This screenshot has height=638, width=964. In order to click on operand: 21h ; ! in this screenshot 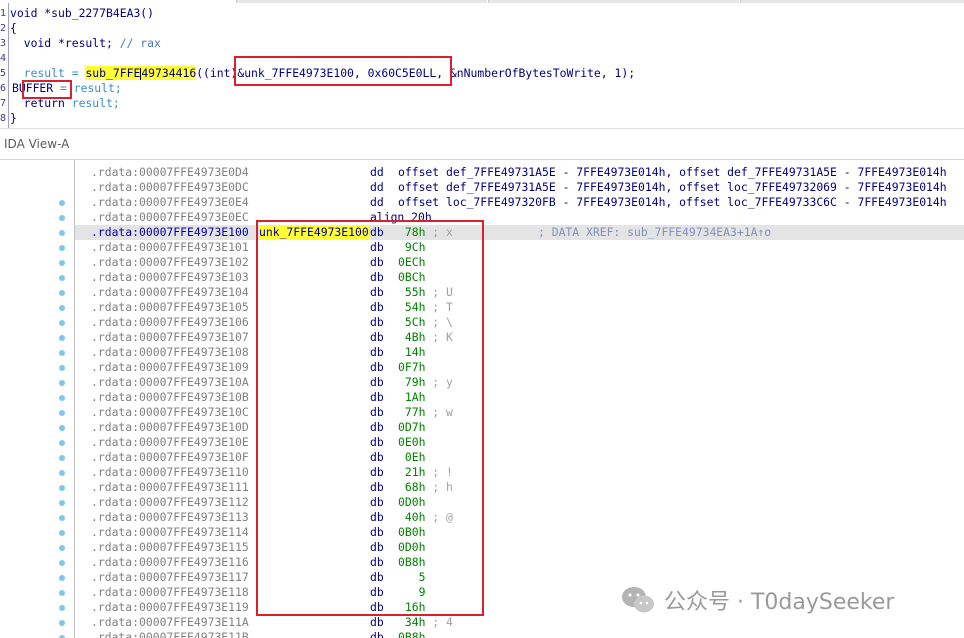, I will do `click(425, 472)`.